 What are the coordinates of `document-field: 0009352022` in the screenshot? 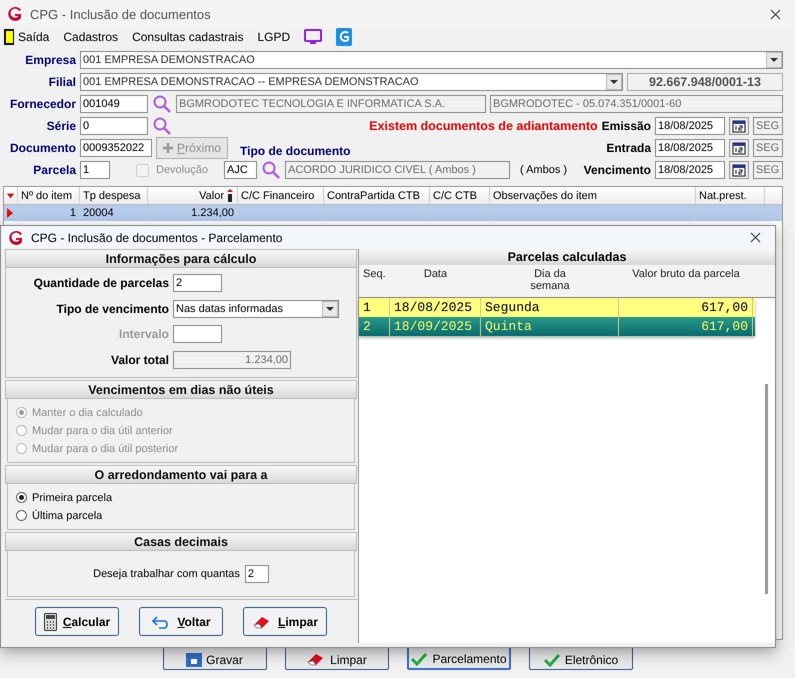 It's located at (116, 148).